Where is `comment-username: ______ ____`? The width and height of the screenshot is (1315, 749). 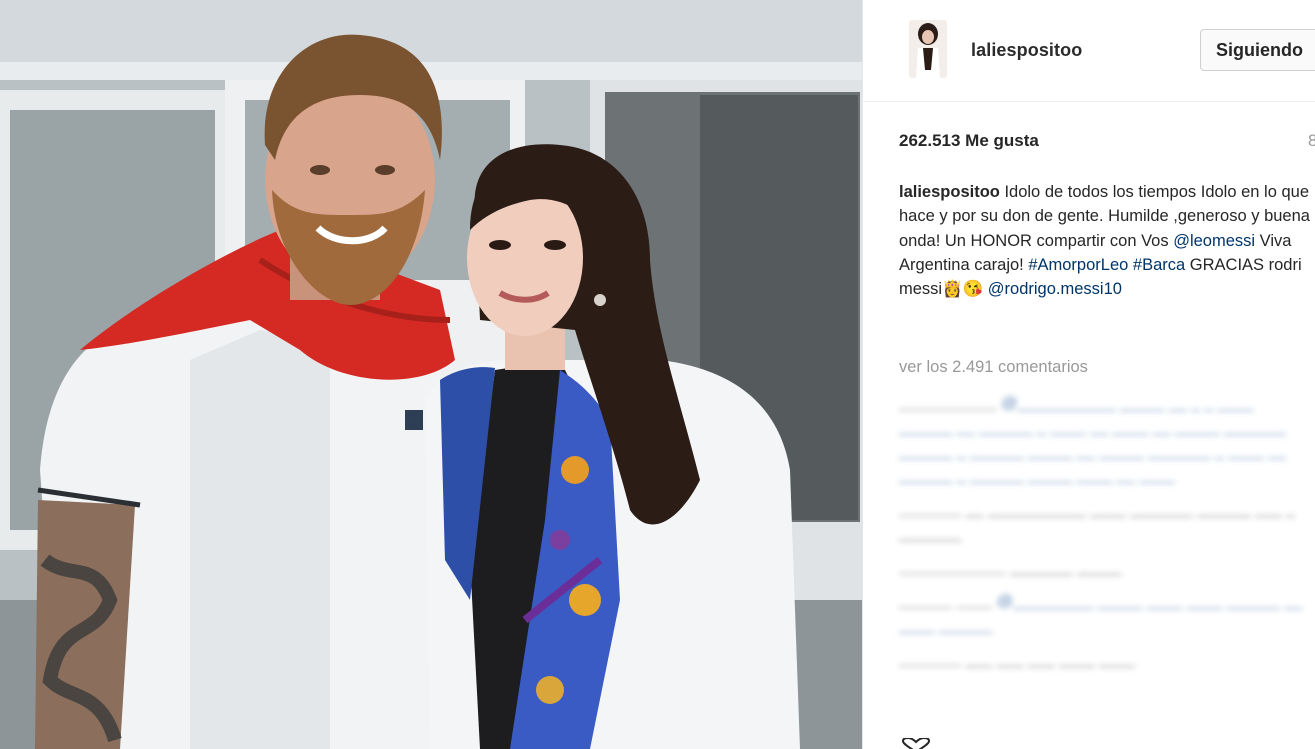 comment-username: ______ ____ is located at coordinates (945, 601).